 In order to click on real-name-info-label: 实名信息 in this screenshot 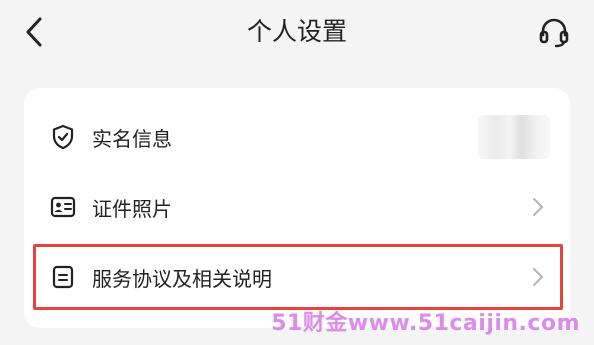, I will do `click(132, 138)`.